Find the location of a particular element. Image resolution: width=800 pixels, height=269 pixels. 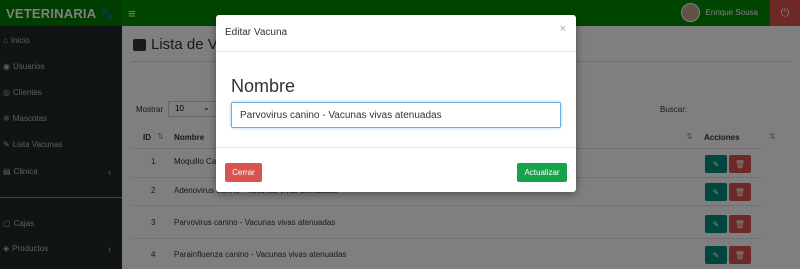

close-icon: × is located at coordinates (563, 29).